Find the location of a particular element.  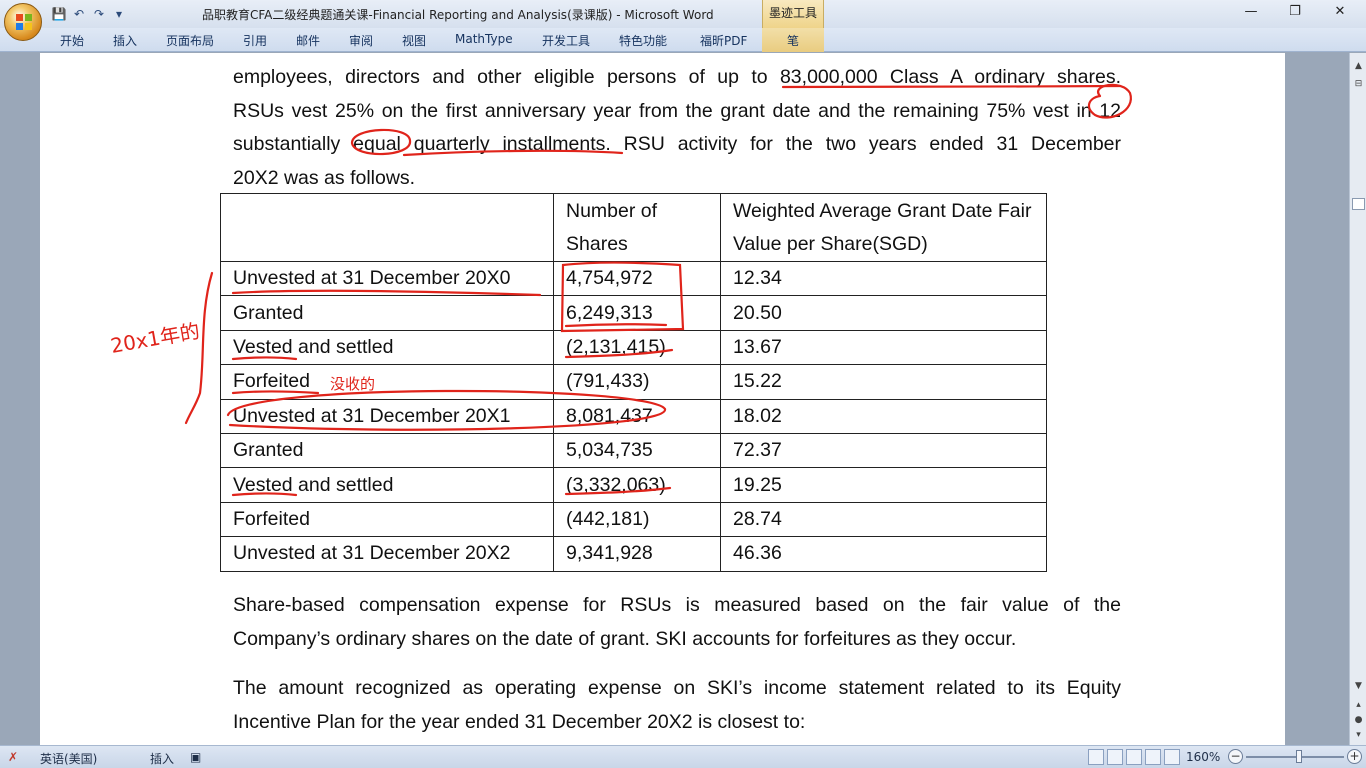

table-row: Granted 5,034,735 72.37 is located at coordinates (633, 450).